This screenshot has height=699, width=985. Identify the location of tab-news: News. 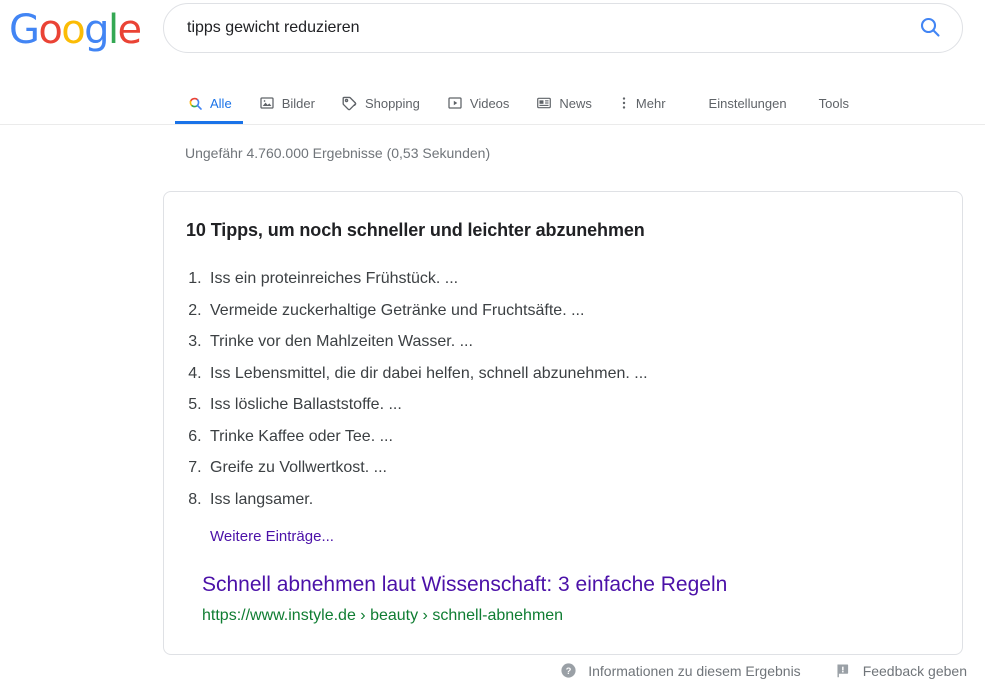
(563, 103).